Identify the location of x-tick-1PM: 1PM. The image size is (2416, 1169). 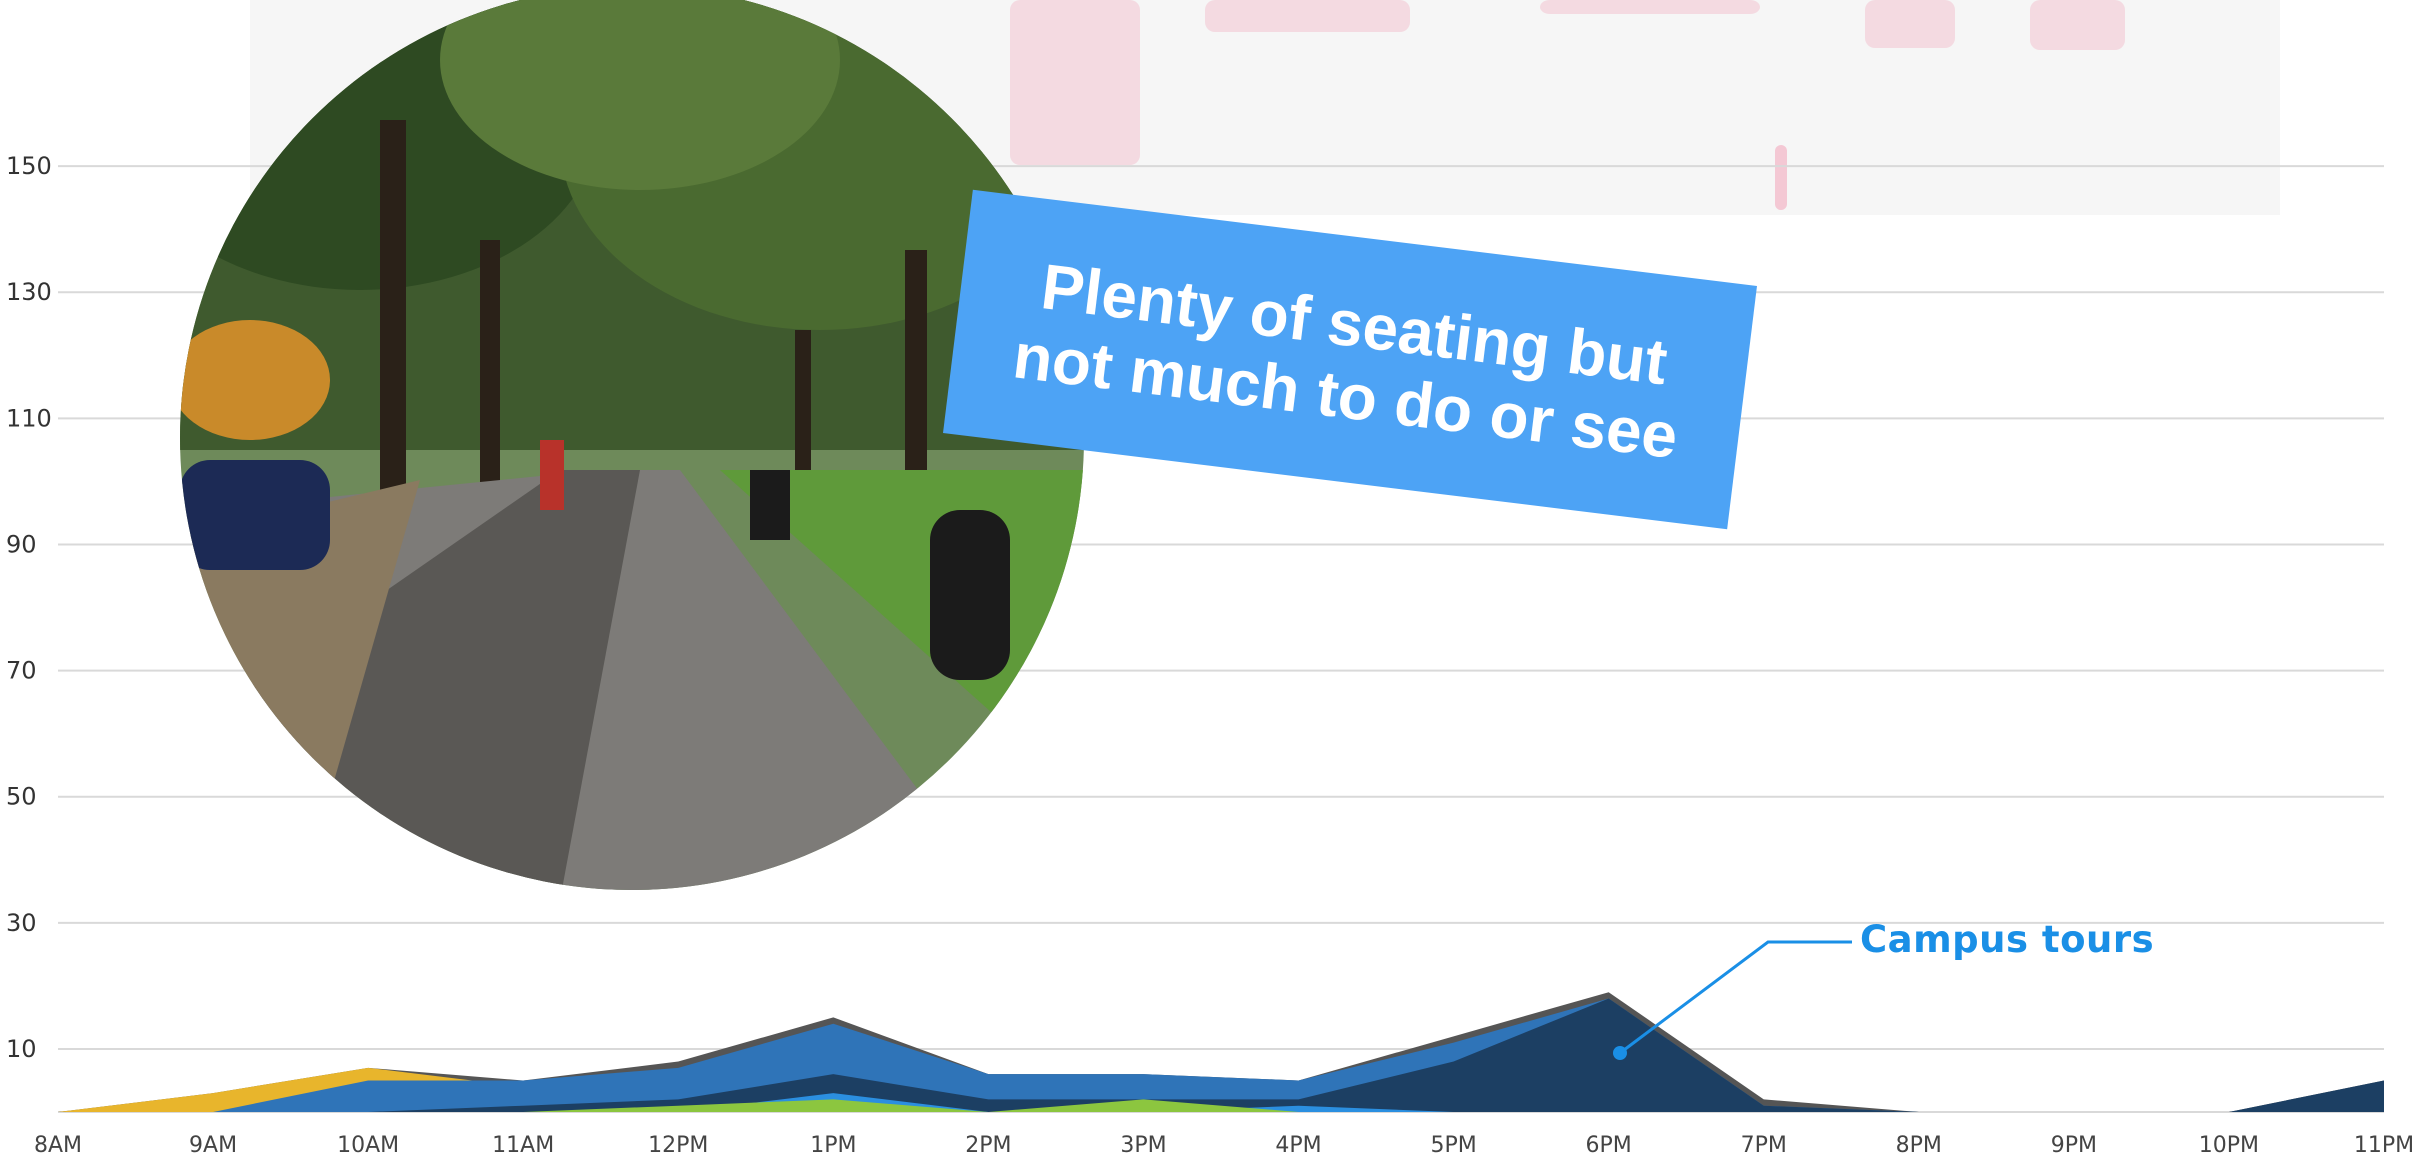
(833, 1145).